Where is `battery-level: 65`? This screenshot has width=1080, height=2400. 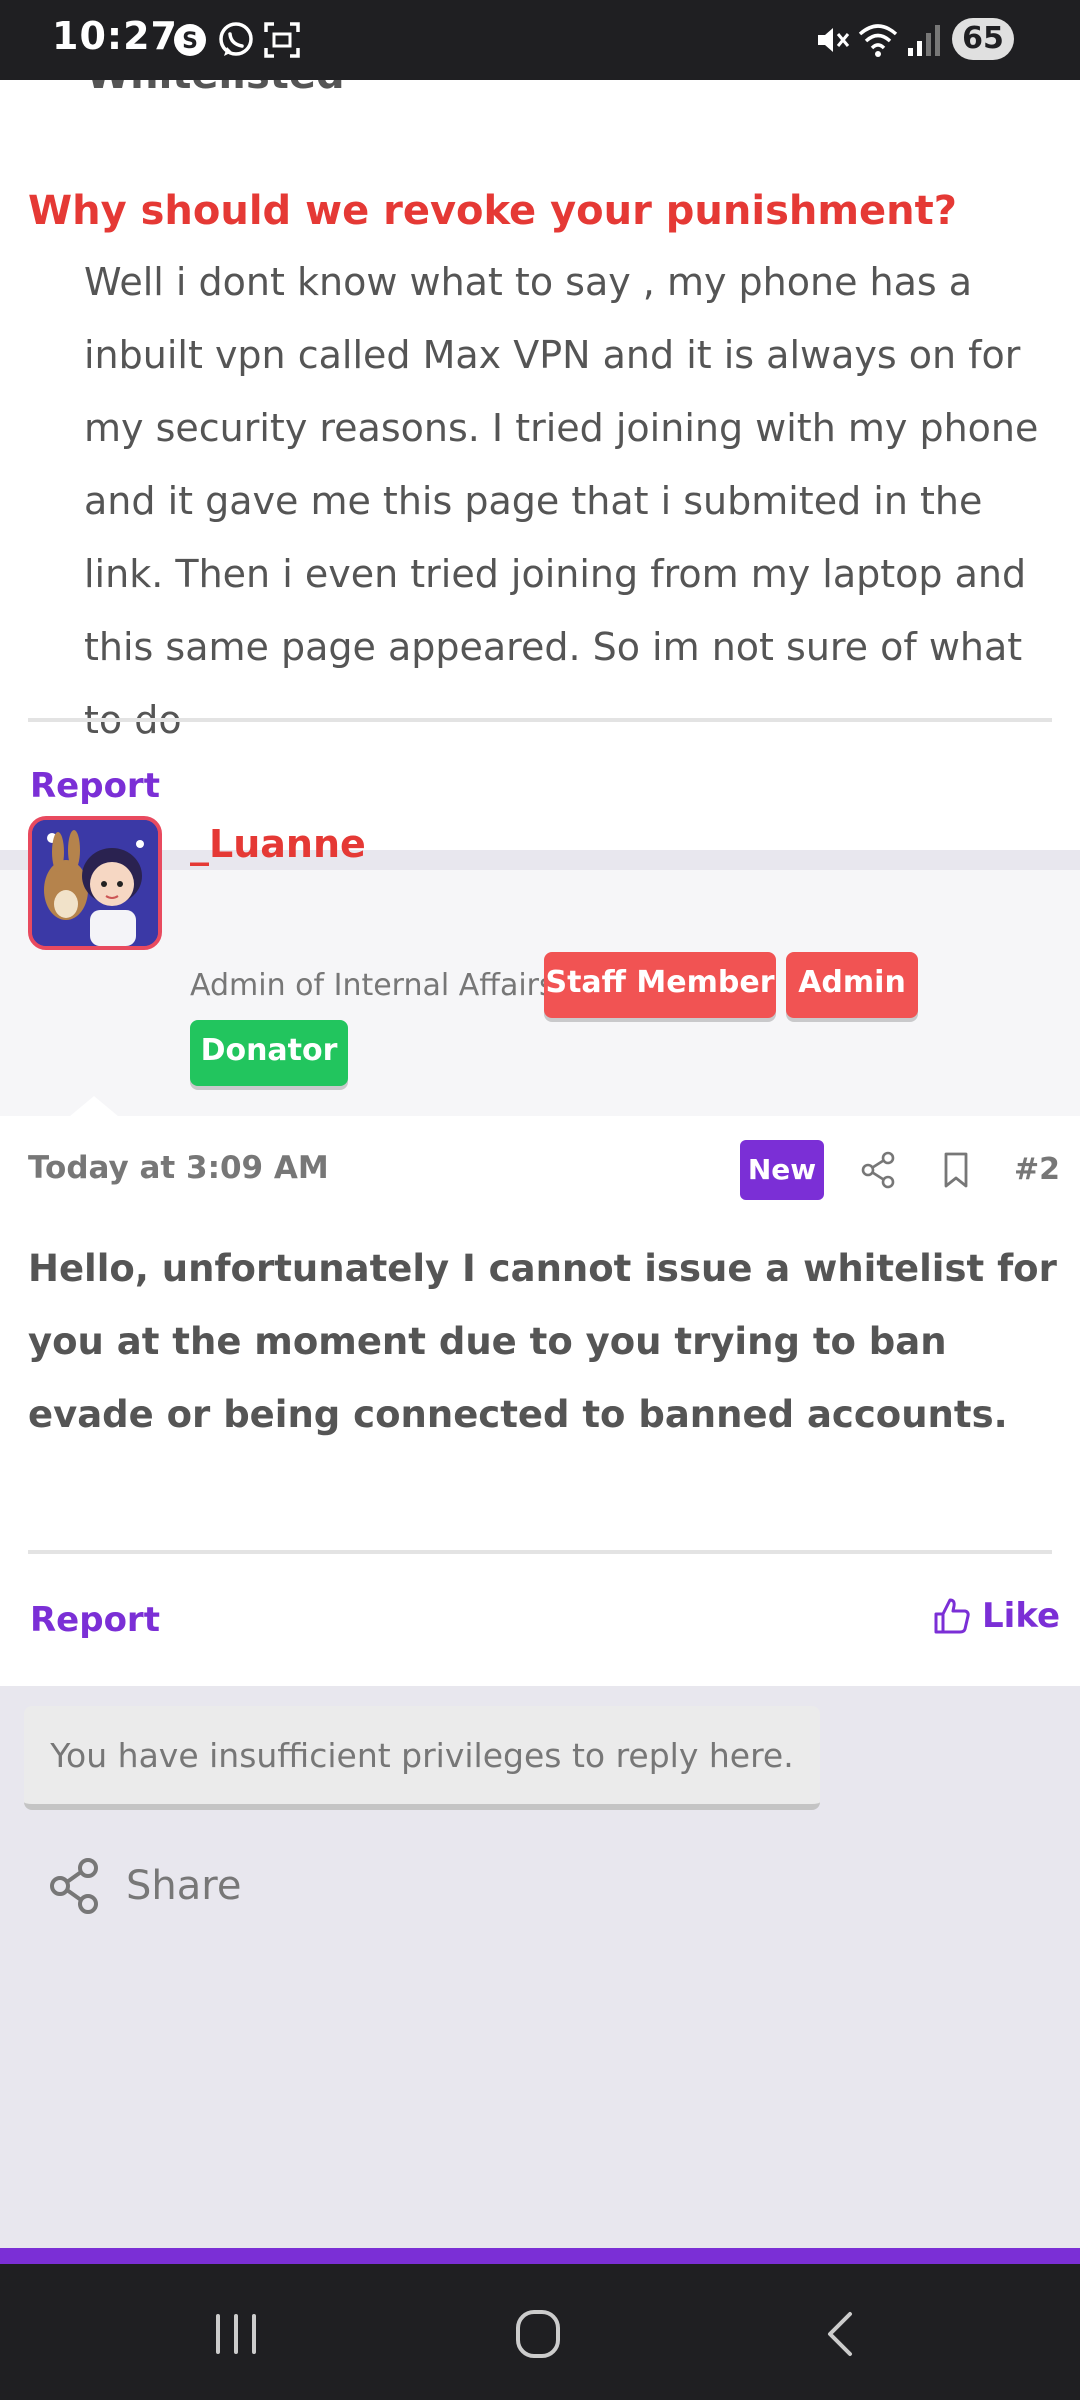
battery-level: 65 is located at coordinates (983, 39).